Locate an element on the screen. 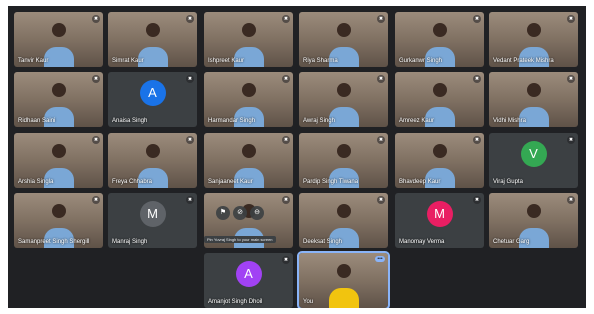 This screenshot has height=314, width=594. participant-name: Vedant Prateek Mishra is located at coordinates (523, 61).